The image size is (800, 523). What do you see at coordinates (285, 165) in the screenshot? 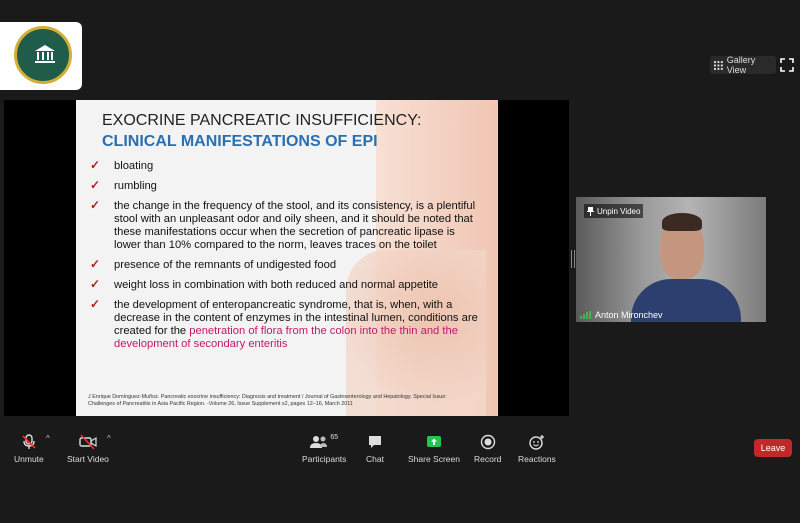
I see `bullet-item: ✓ bloating` at bounding box center [285, 165].